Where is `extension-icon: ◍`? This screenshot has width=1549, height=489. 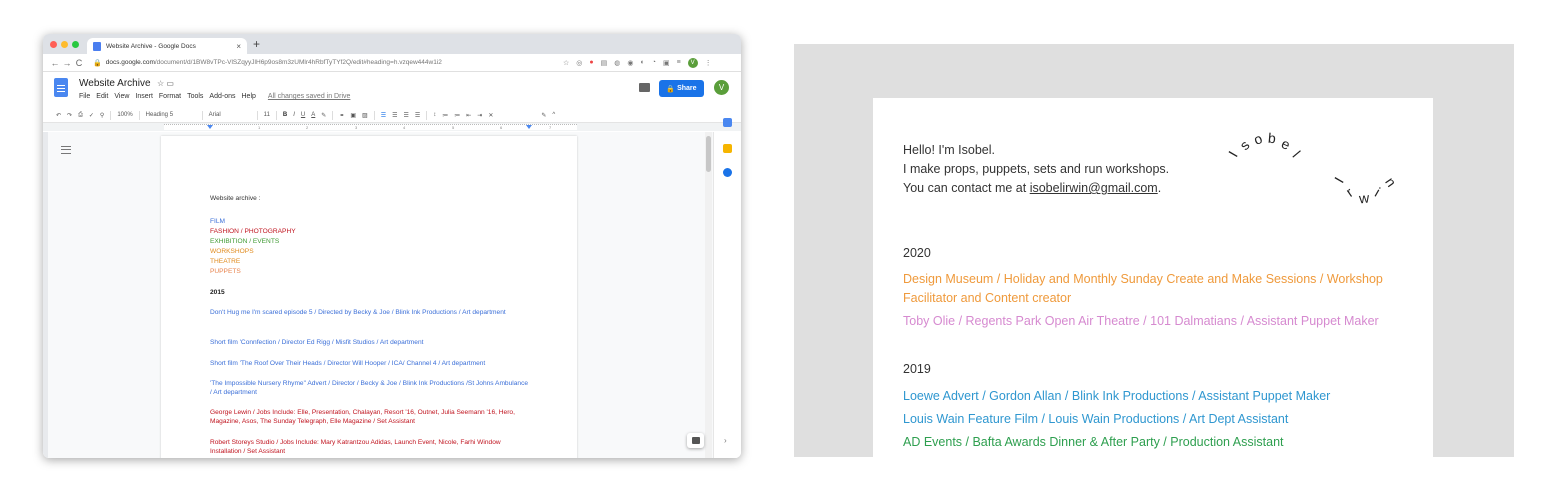
extension-icon: ◍ is located at coordinates (617, 63).